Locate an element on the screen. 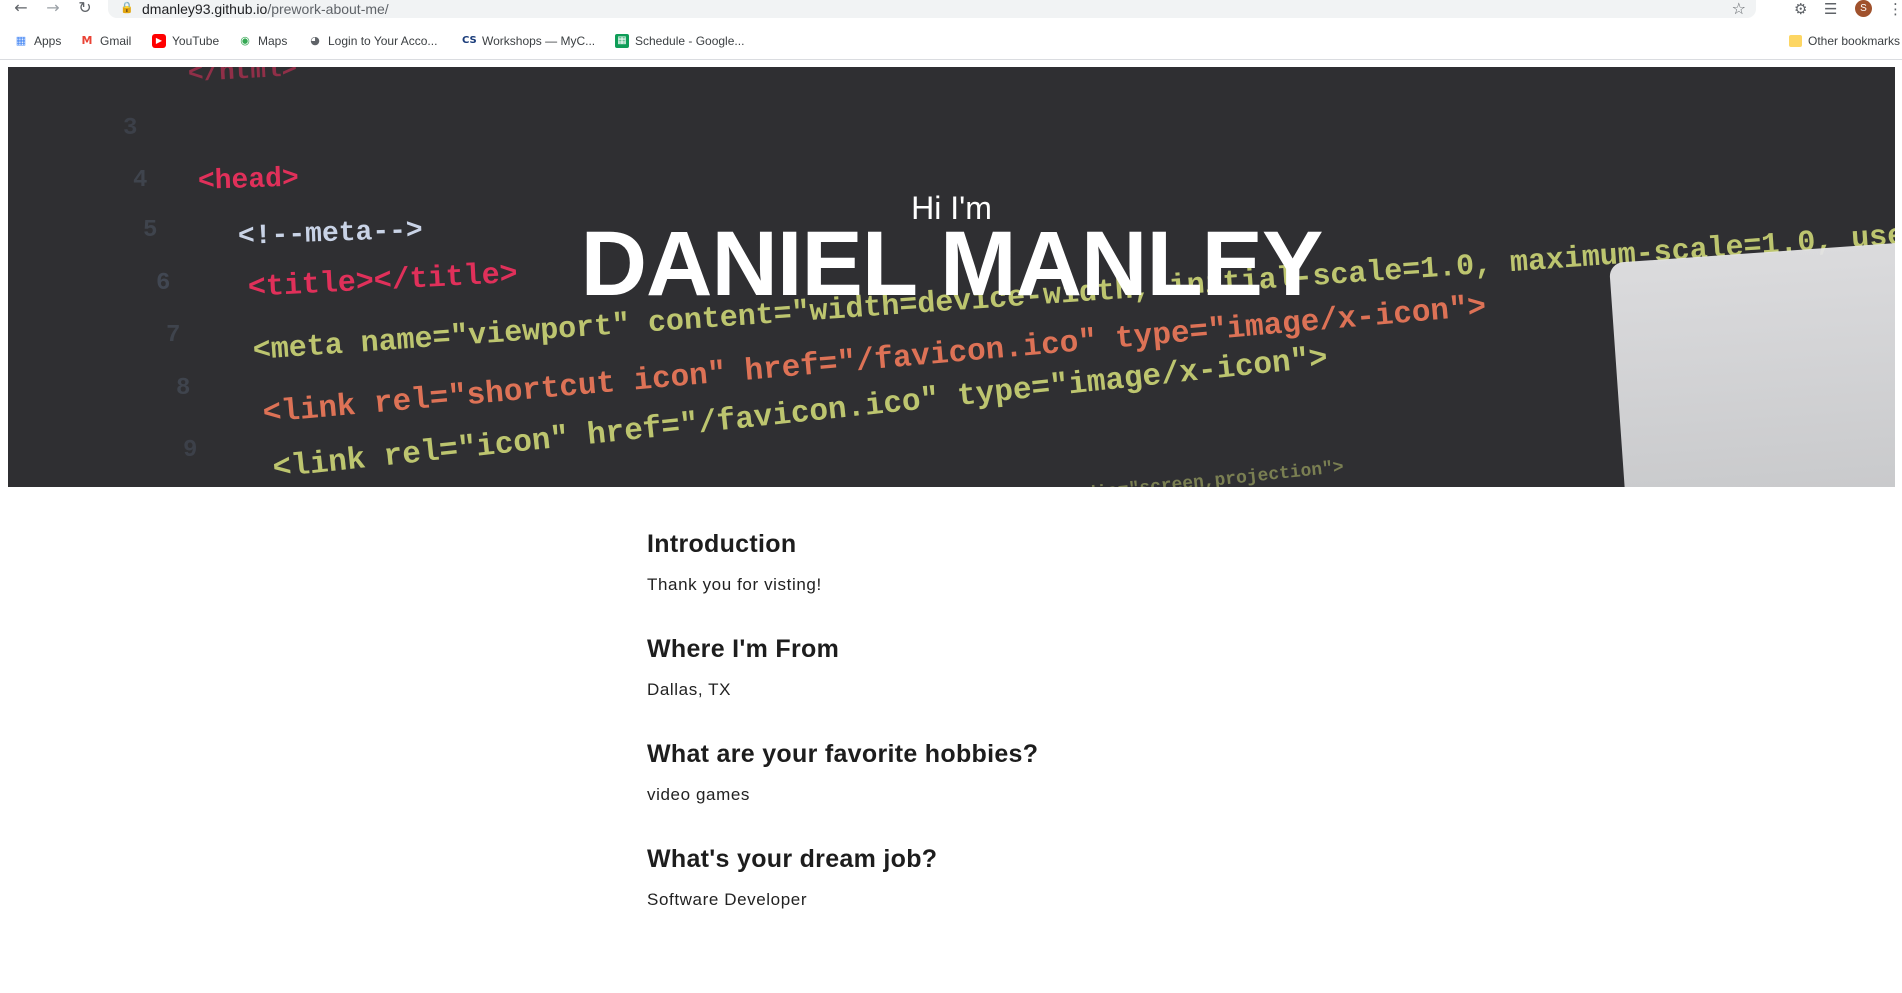 The image size is (1902, 993). section-introduction: Introduction Thank you for visting! is located at coordinates (997, 562).